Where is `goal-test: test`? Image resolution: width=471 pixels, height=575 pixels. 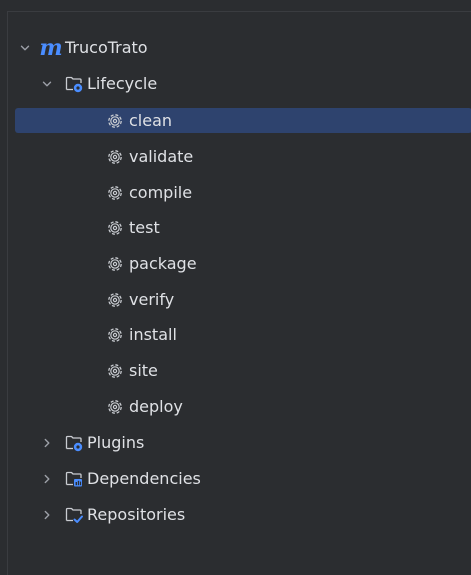
goal-test: test is located at coordinates (239, 227).